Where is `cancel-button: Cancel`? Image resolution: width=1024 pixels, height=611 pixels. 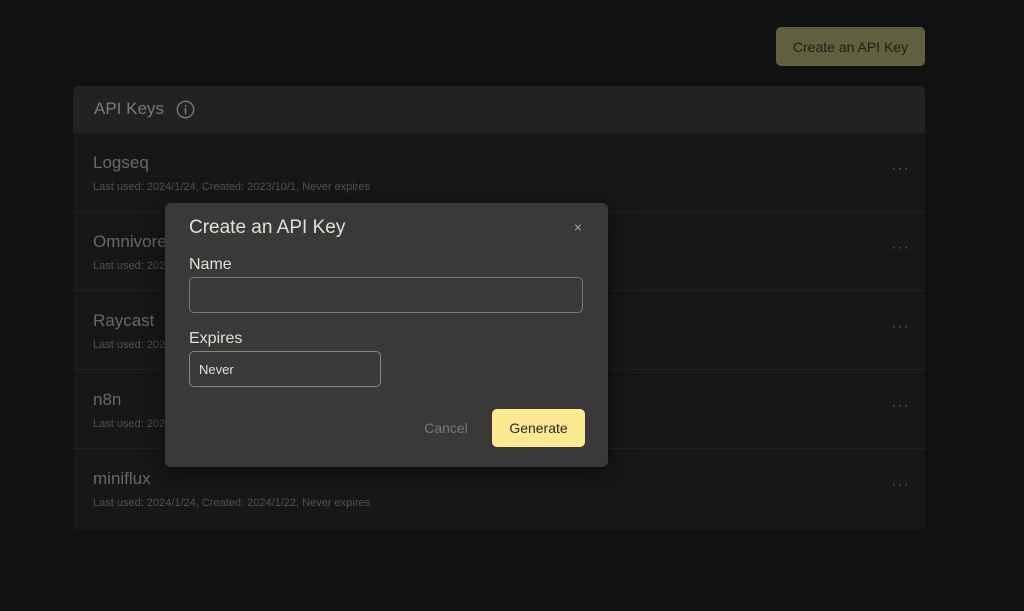 cancel-button: Cancel is located at coordinates (446, 428).